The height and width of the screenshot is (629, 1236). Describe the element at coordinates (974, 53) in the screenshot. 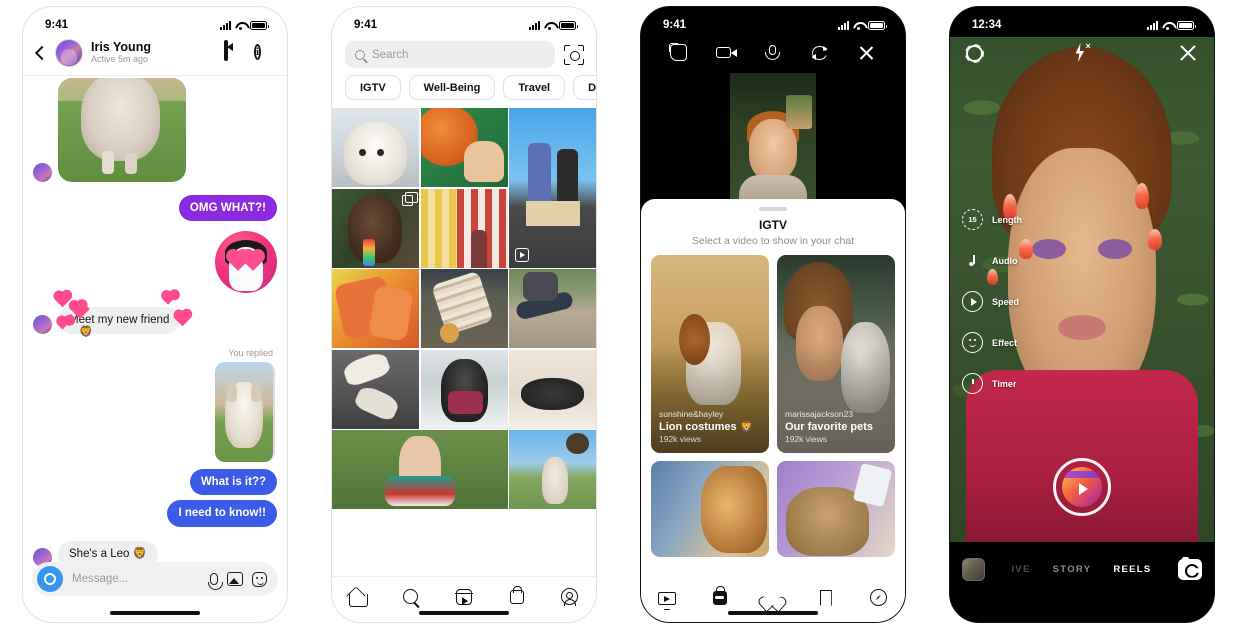

I see `gear-icon` at that location.